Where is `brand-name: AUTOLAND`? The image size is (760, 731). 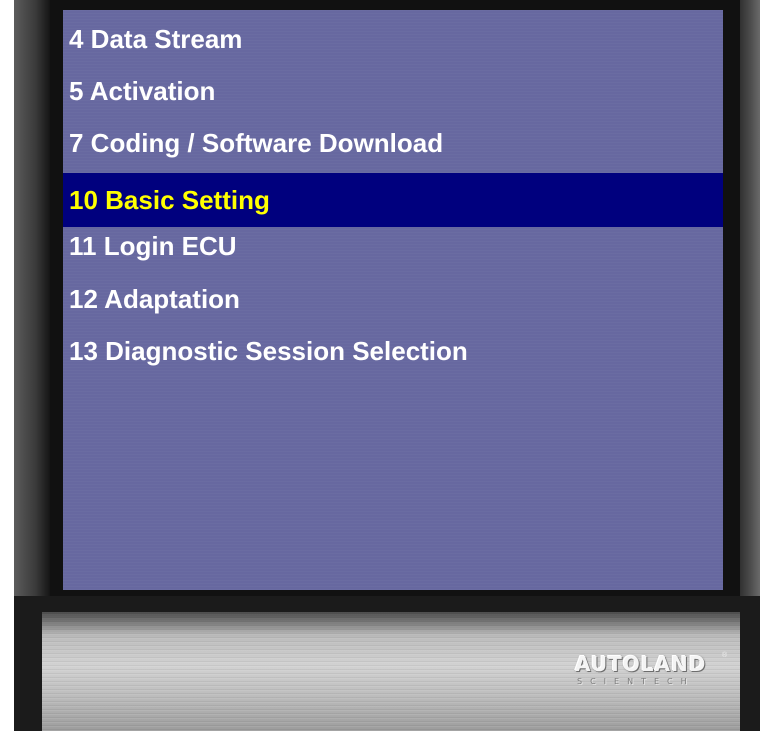
brand-name: AUTOLAND is located at coordinates (641, 664).